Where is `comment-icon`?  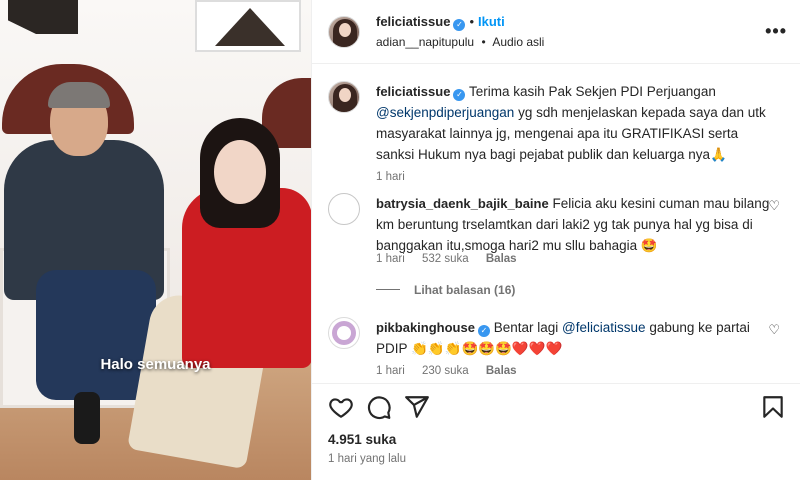 comment-icon is located at coordinates (379, 407).